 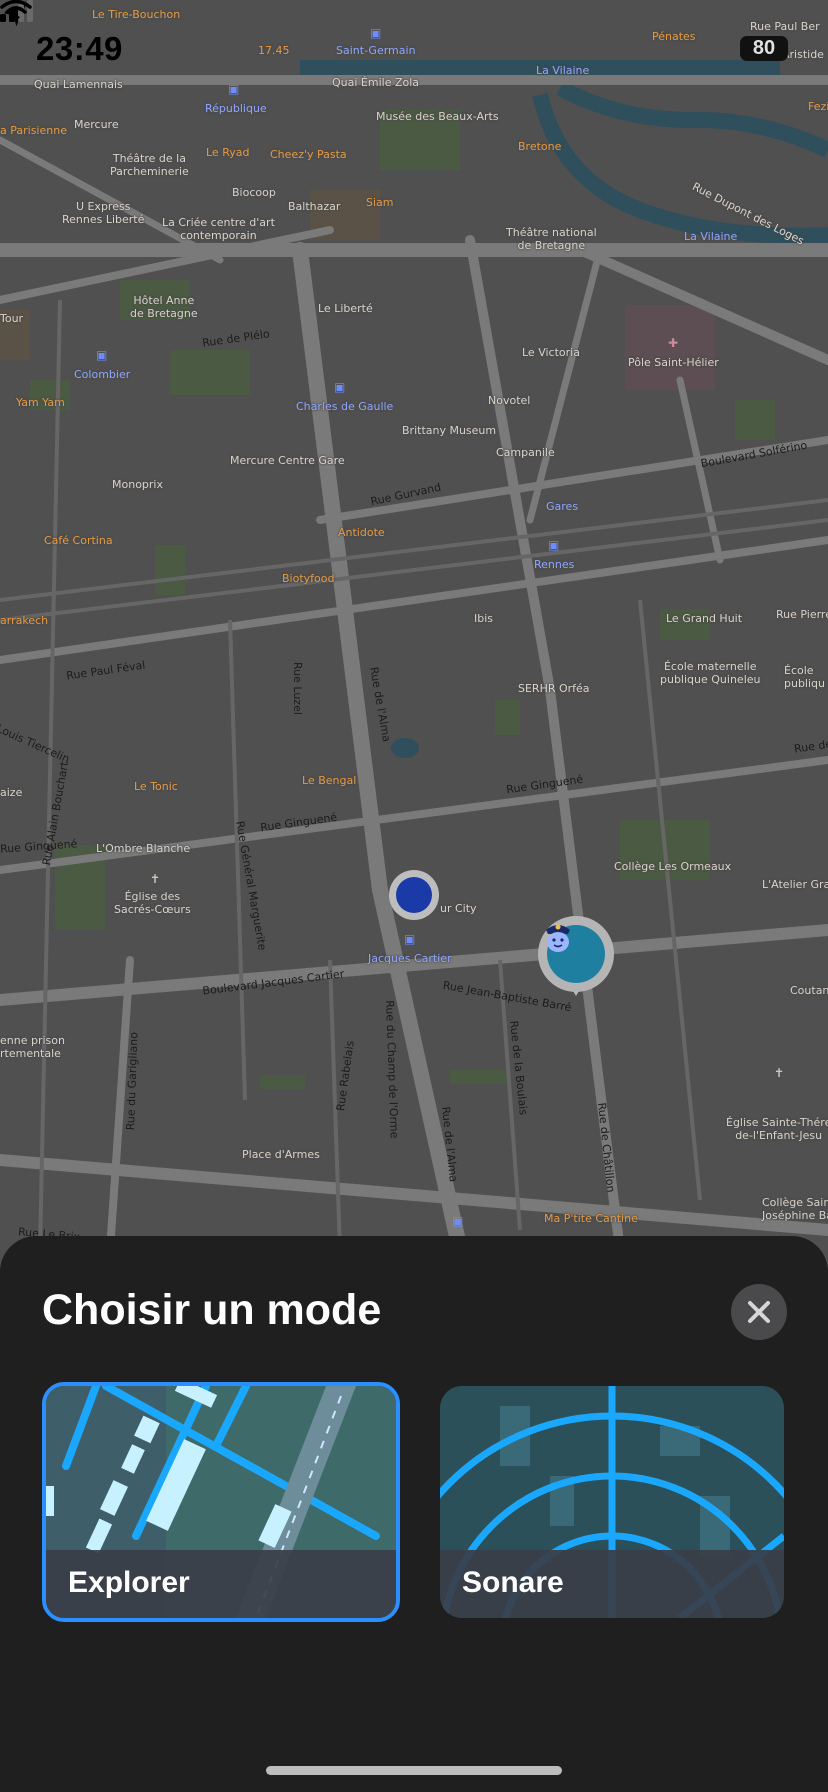 What do you see at coordinates (218, 229) in the screenshot?
I see `map-label: La Criée centre d'art contemporain` at bounding box center [218, 229].